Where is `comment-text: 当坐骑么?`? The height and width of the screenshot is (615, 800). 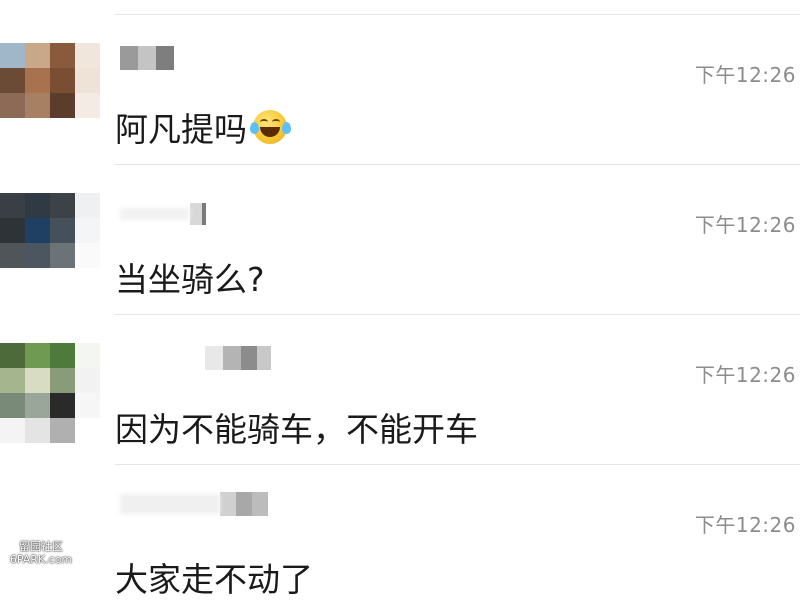 comment-text: 当坐骑么? is located at coordinates (190, 277).